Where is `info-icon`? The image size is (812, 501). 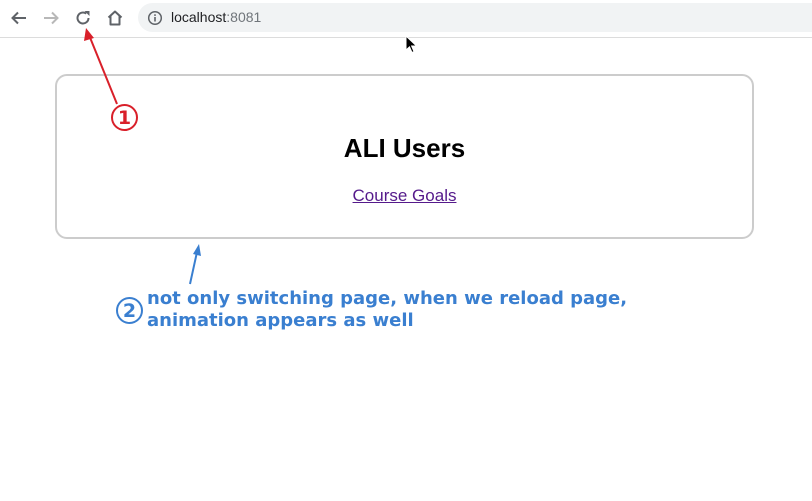
info-icon is located at coordinates (155, 18).